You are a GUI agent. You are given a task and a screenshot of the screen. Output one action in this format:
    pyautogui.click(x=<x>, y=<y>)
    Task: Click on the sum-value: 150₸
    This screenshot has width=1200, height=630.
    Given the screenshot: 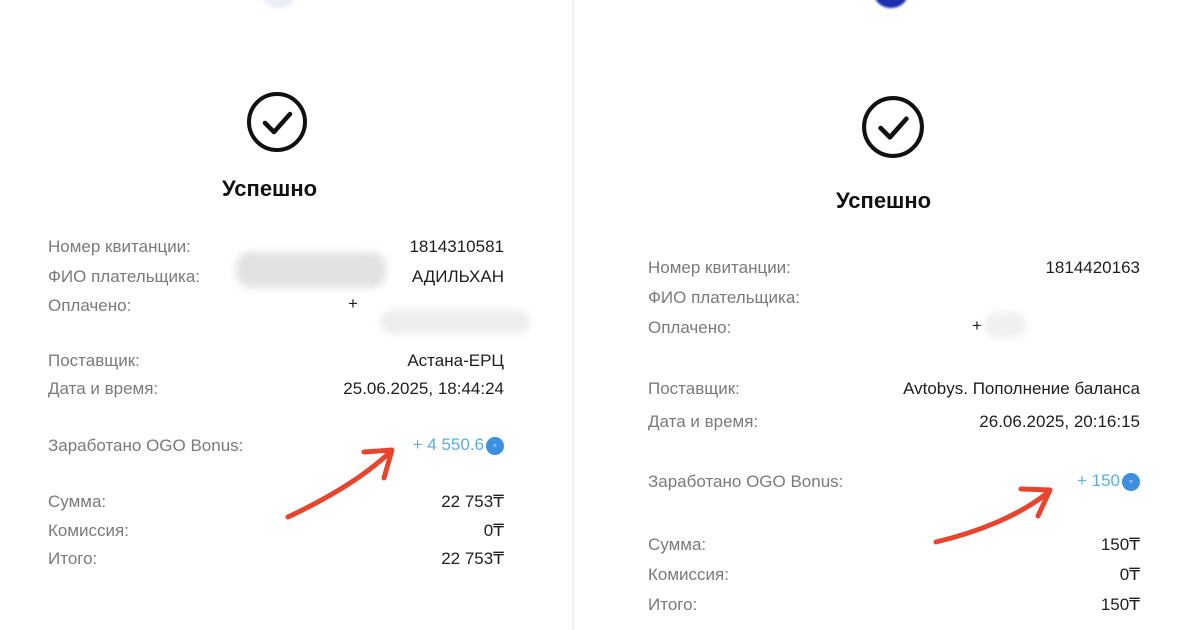 What is the action you would take?
    pyautogui.click(x=1120, y=544)
    